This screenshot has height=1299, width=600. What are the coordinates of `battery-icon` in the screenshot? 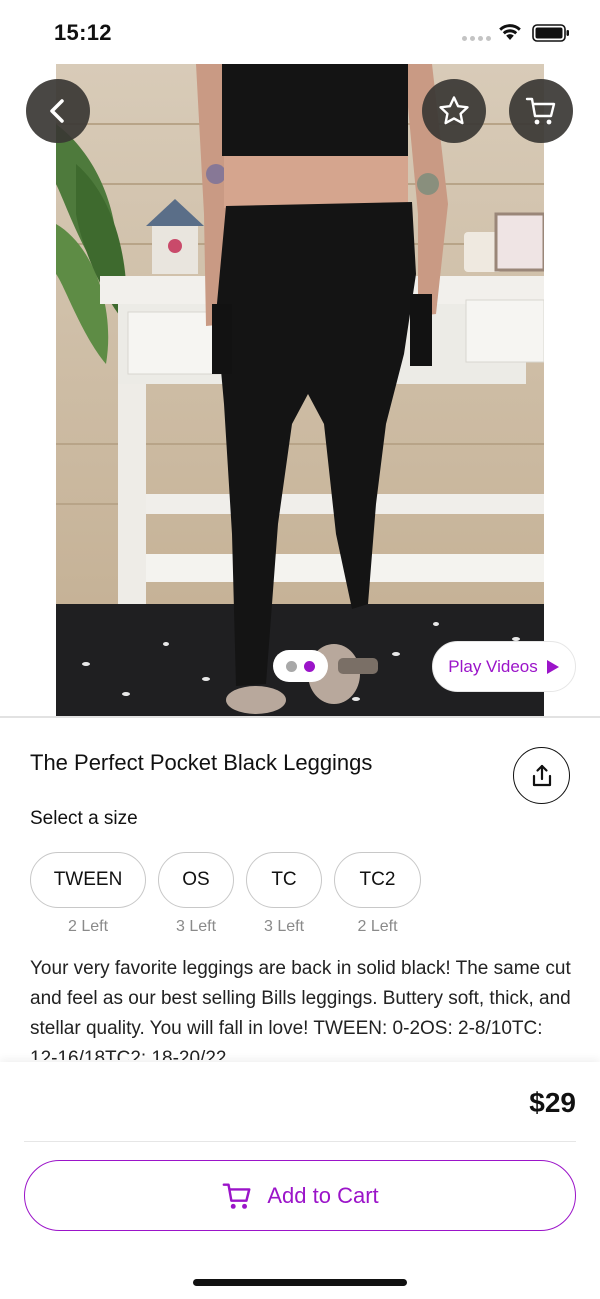 It's located at (550, 33).